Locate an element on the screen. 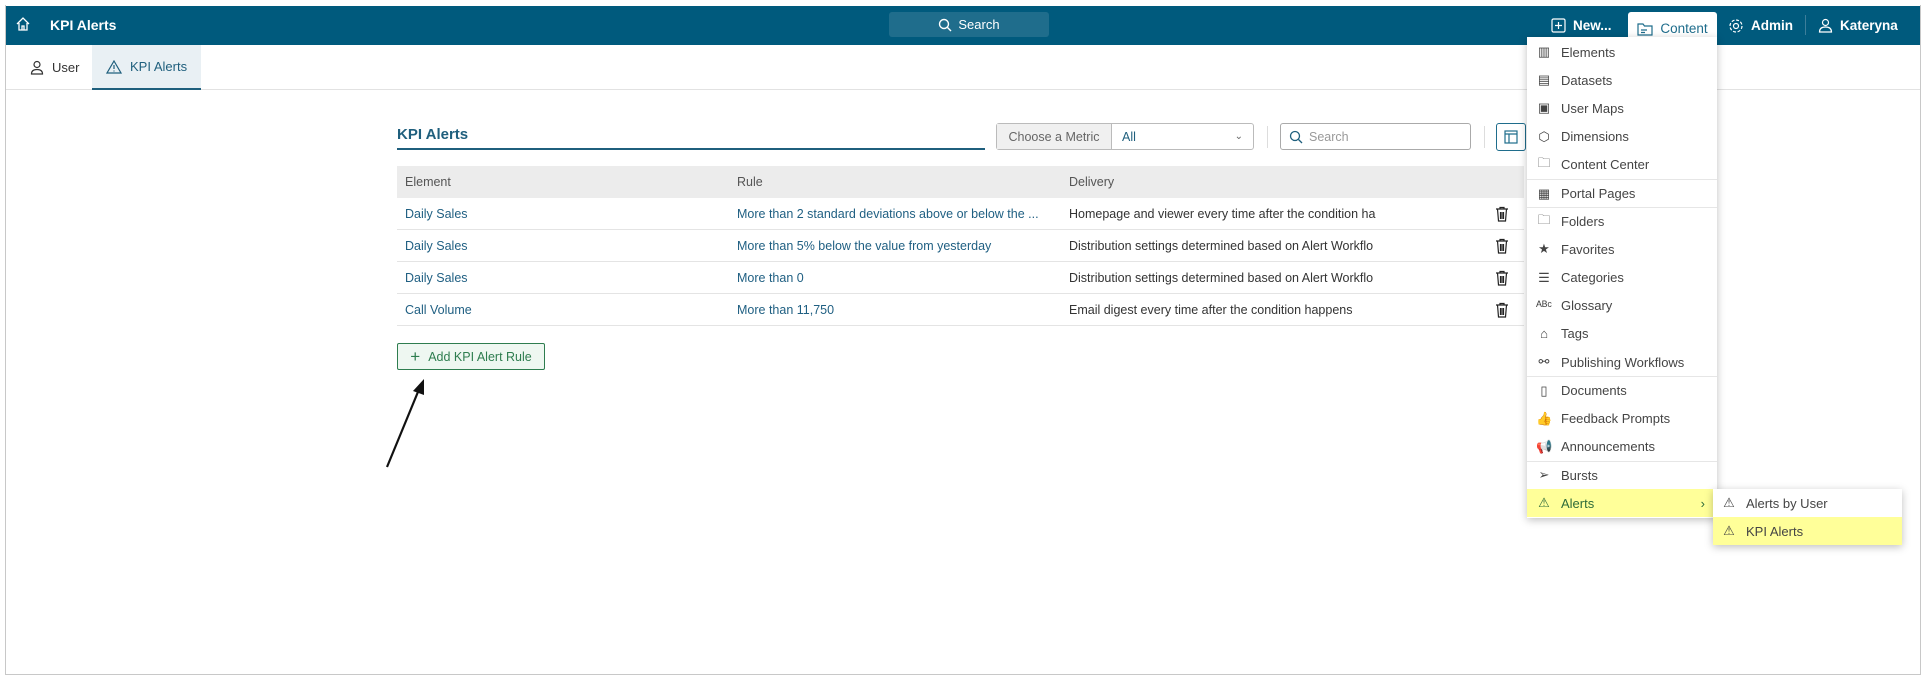 The width and height of the screenshot is (1926, 679). rule-link: More than 0 is located at coordinates (892, 277).